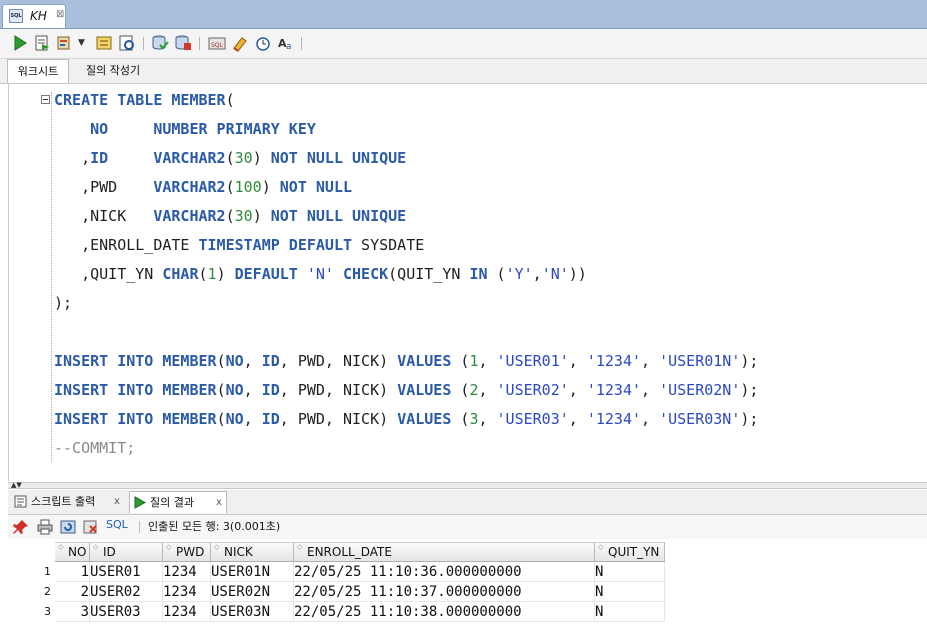 This screenshot has width=927, height=634. Describe the element at coordinates (72, 552) in the screenshot. I see `column-header-no: ◇ NO` at that location.